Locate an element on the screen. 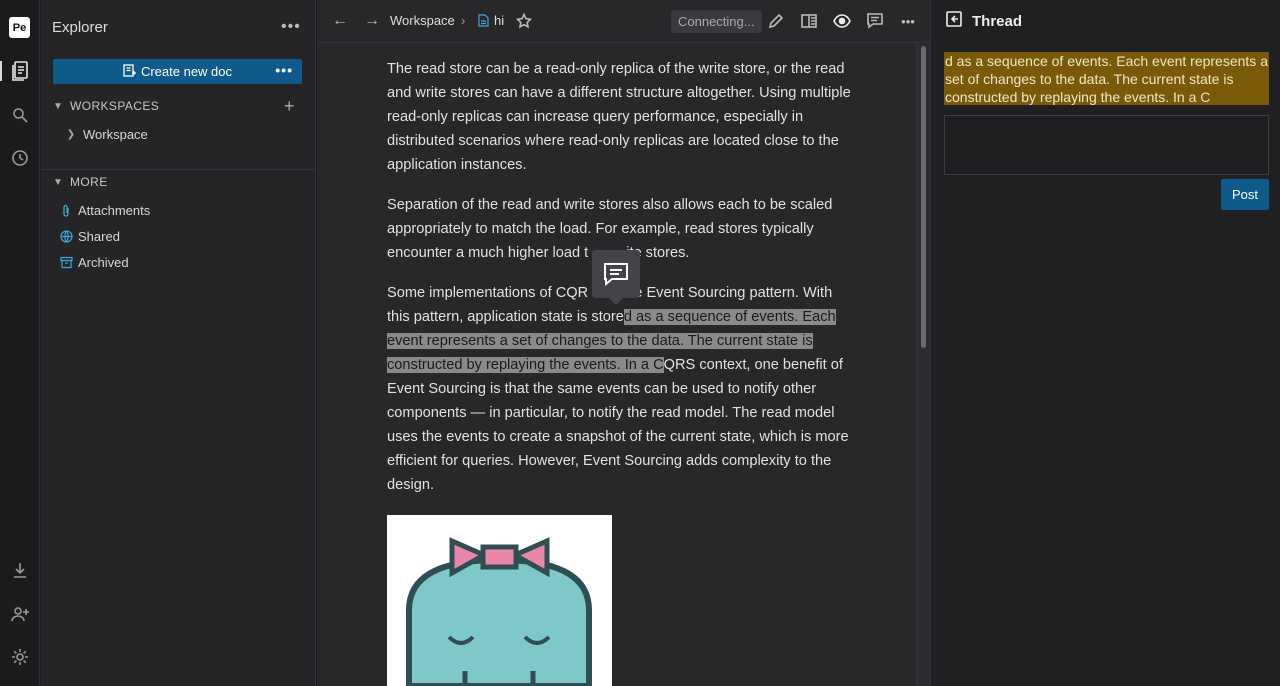 Image resolution: width=1280 pixels, height=686 pixels. back-arrow-icon: ← is located at coordinates (340, 21).